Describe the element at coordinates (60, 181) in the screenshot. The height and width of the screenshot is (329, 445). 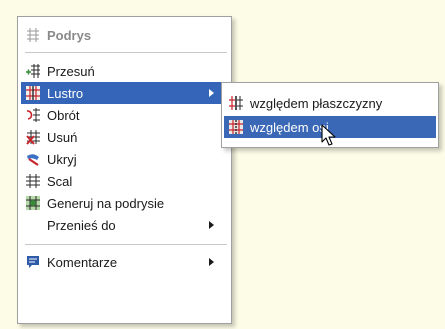
I see `menu-item-label: Scal` at that location.